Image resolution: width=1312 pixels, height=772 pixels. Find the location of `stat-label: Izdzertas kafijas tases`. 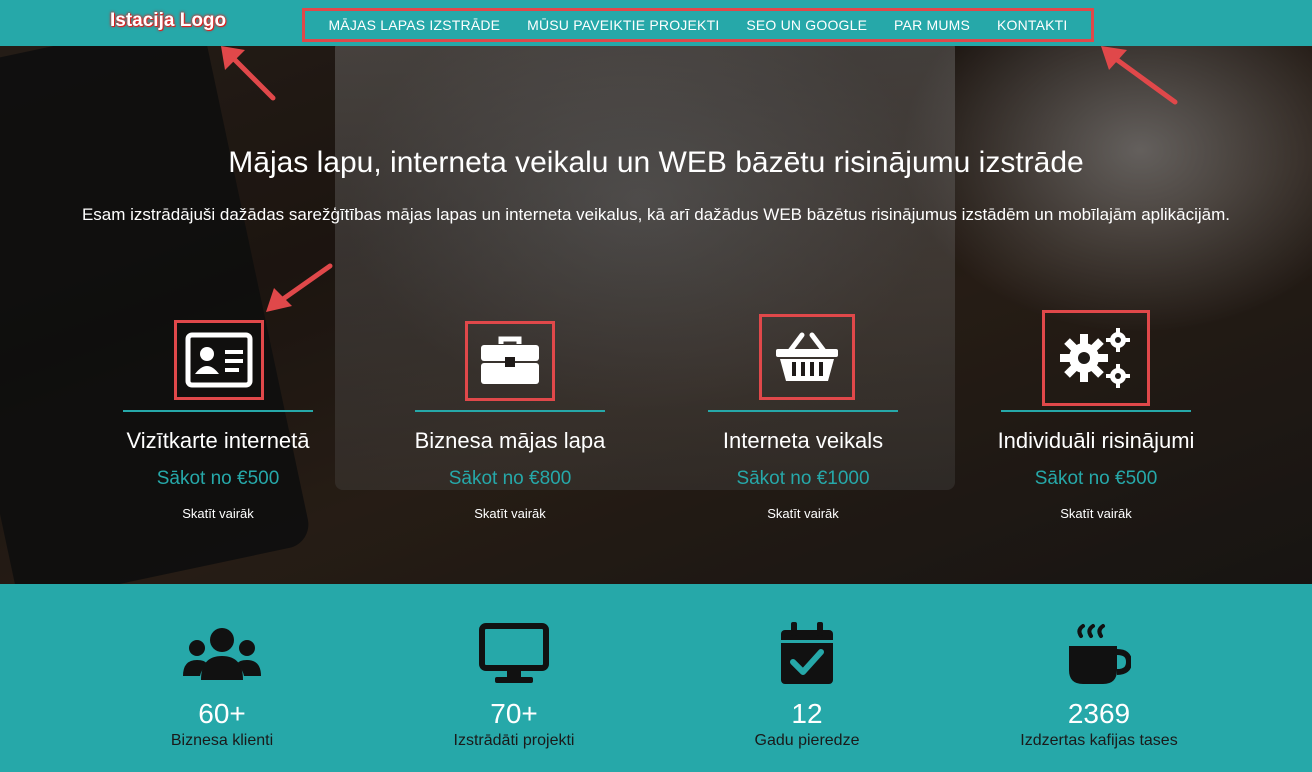

stat-label: Izdzertas kafijas tases is located at coordinates (1099, 740).